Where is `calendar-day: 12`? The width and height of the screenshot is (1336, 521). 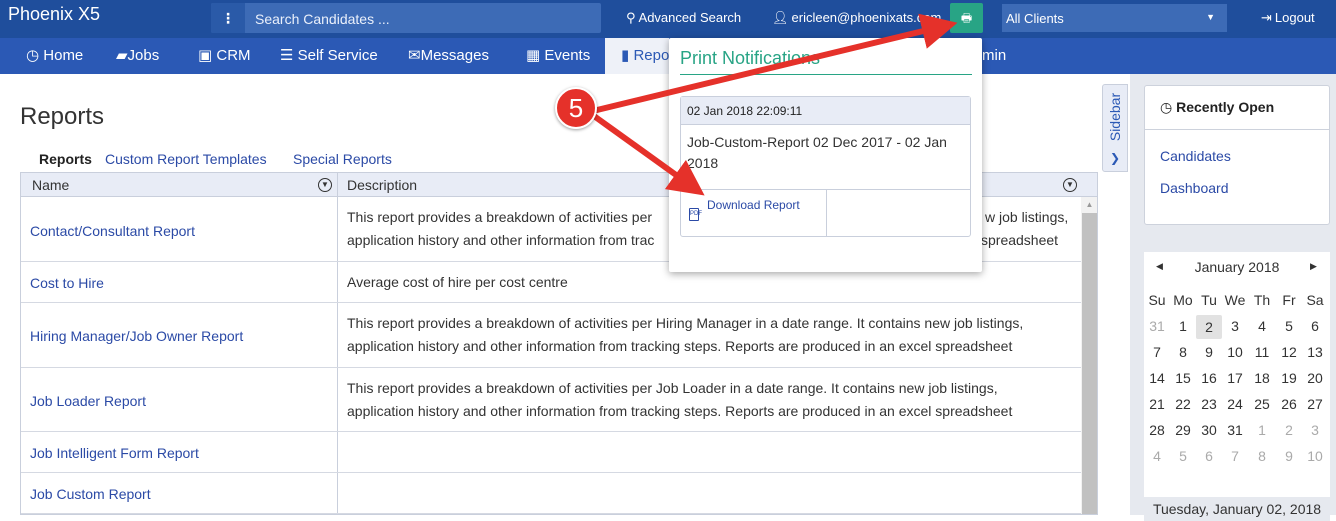 calendar-day: 12 is located at coordinates (1289, 352).